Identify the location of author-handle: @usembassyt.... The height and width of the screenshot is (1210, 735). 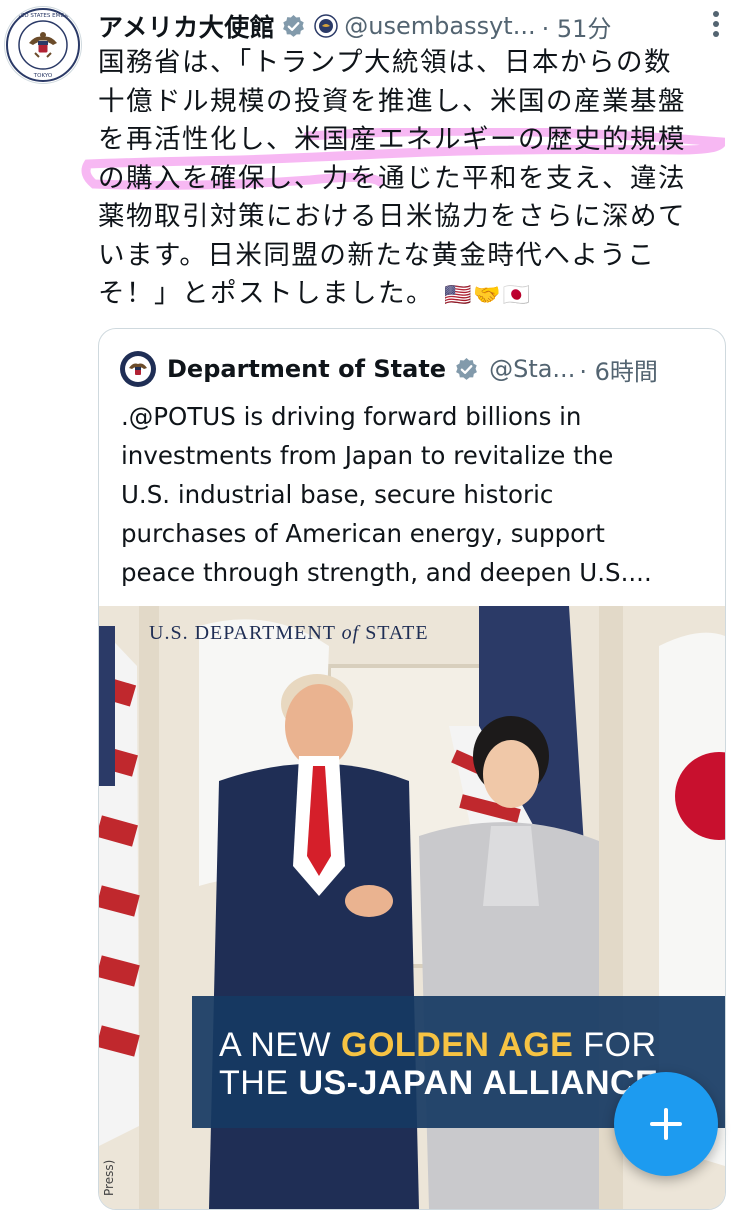
(439, 26).